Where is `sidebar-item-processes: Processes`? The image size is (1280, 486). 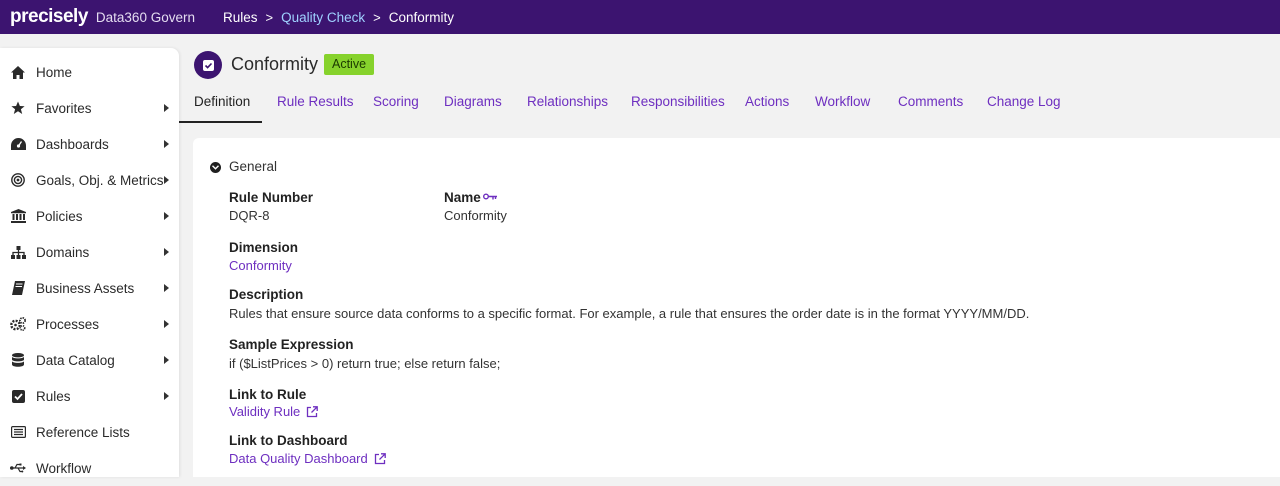 sidebar-item-processes: Processes is located at coordinates (89, 324).